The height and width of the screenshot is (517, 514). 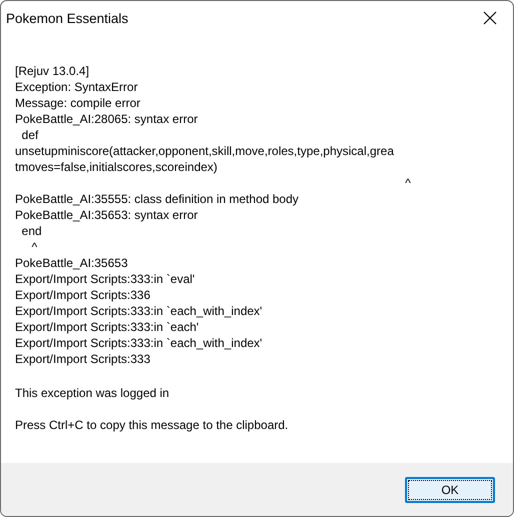 What do you see at coordinates (205, 151) in the screenshot?
I see `error-message-line: unsetupminiscore(attacker,opponent,skill,move,roles,type,physical,grea` at bounding box center [205, 151].